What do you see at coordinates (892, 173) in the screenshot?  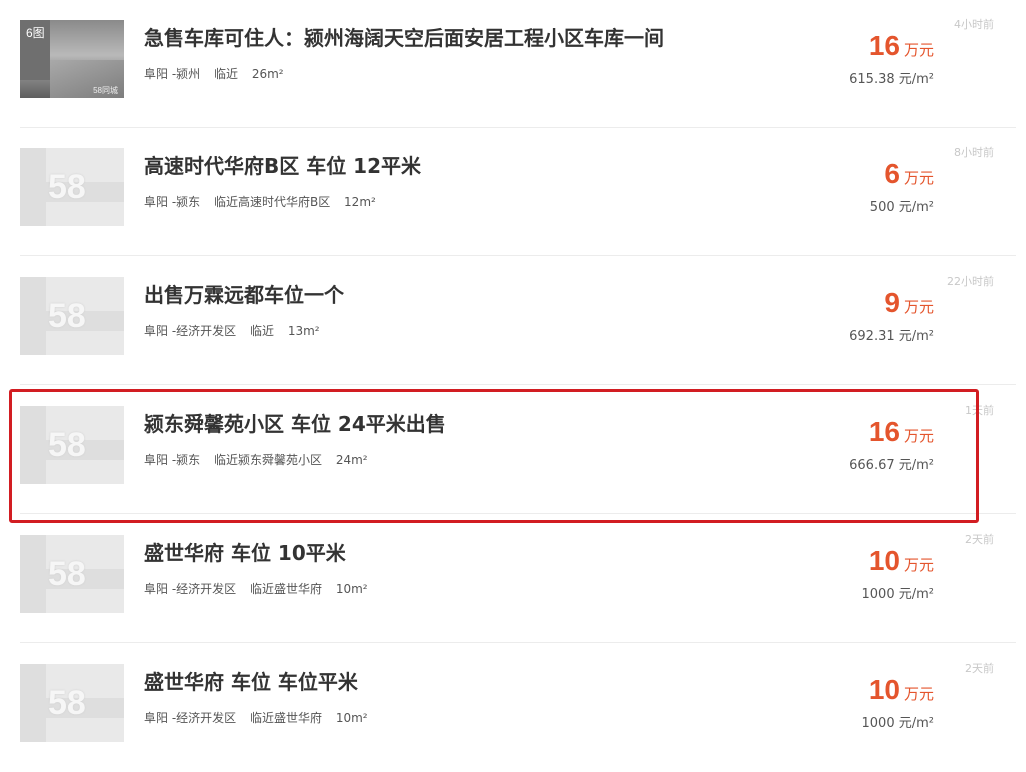 I see `price-number: 6` at bounding box center [892, 173].